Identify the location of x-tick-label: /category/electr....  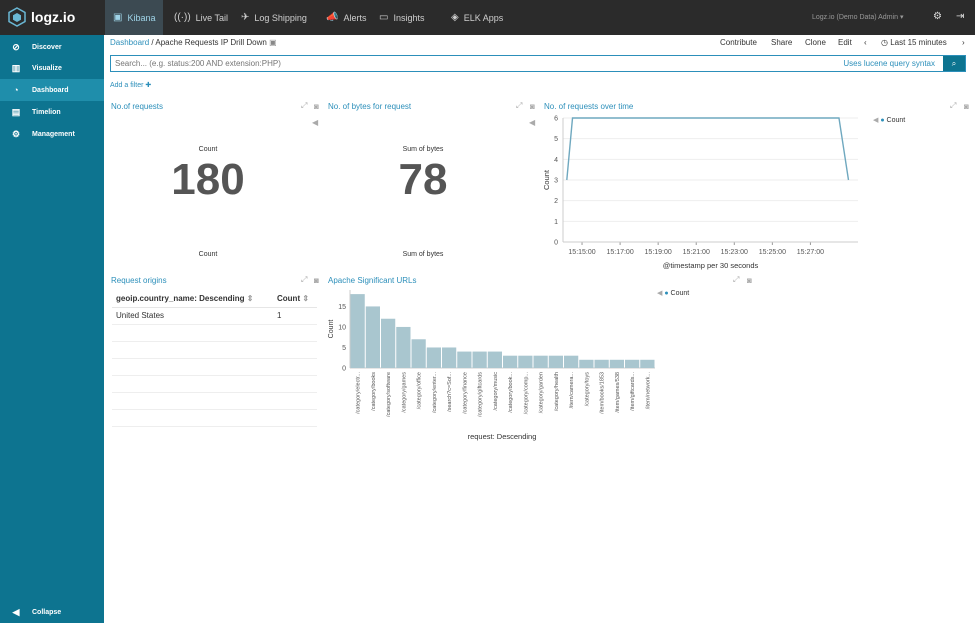
(359, 393).